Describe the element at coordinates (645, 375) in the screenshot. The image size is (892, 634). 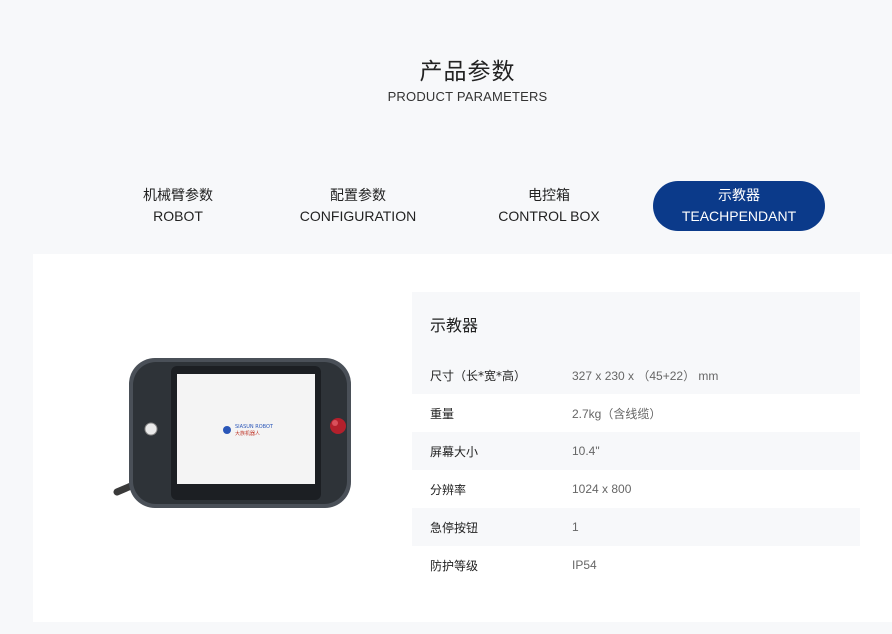
I see `spec-value: 327 x 230 x （45+22） mm` at that location.